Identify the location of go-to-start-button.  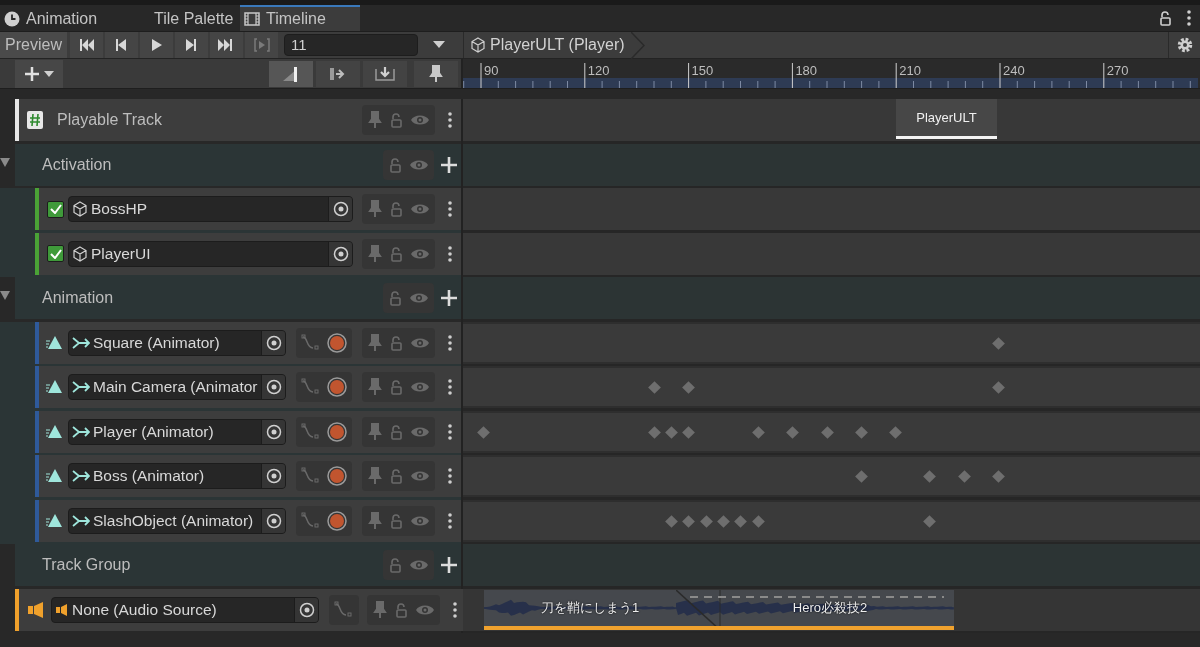
(86, 45).